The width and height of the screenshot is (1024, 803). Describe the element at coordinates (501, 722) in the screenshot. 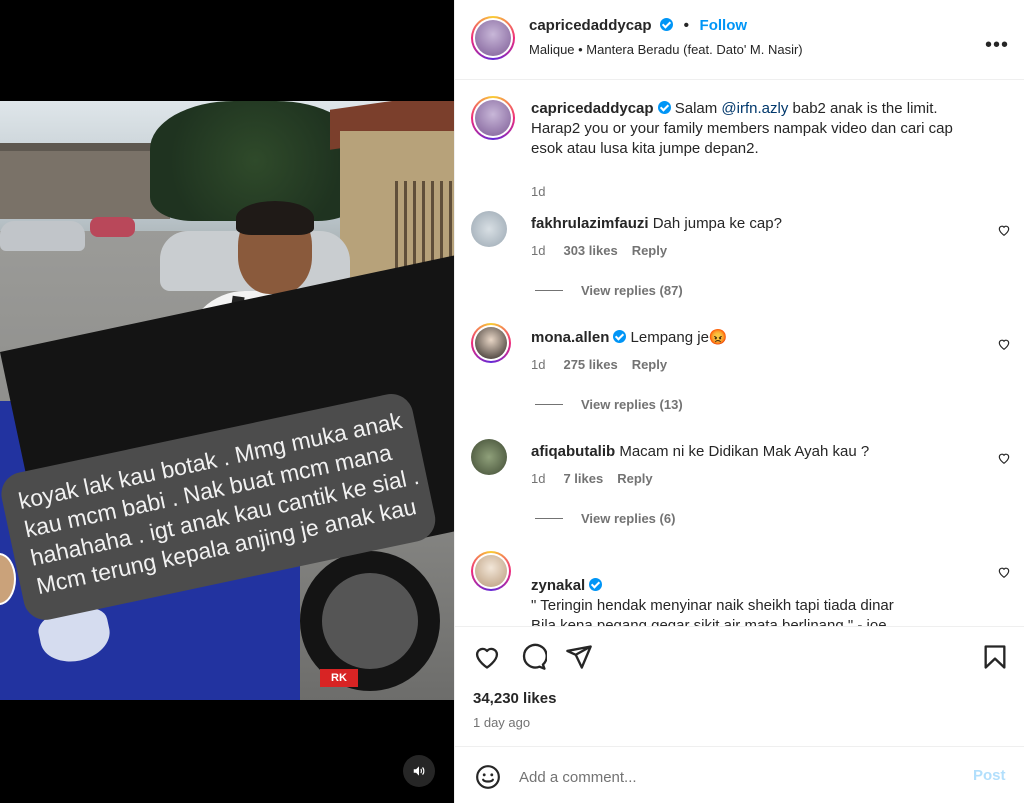

I see `post-time: 1 day ago` at that location.